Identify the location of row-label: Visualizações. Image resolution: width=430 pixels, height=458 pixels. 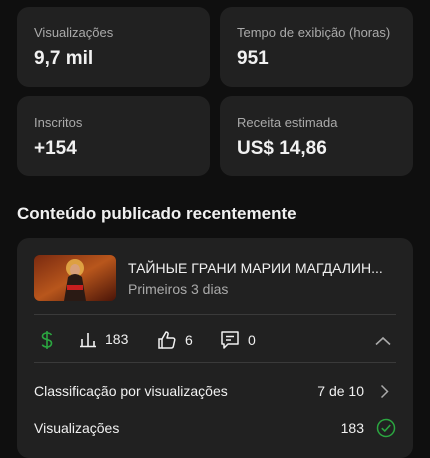
(77, 428).